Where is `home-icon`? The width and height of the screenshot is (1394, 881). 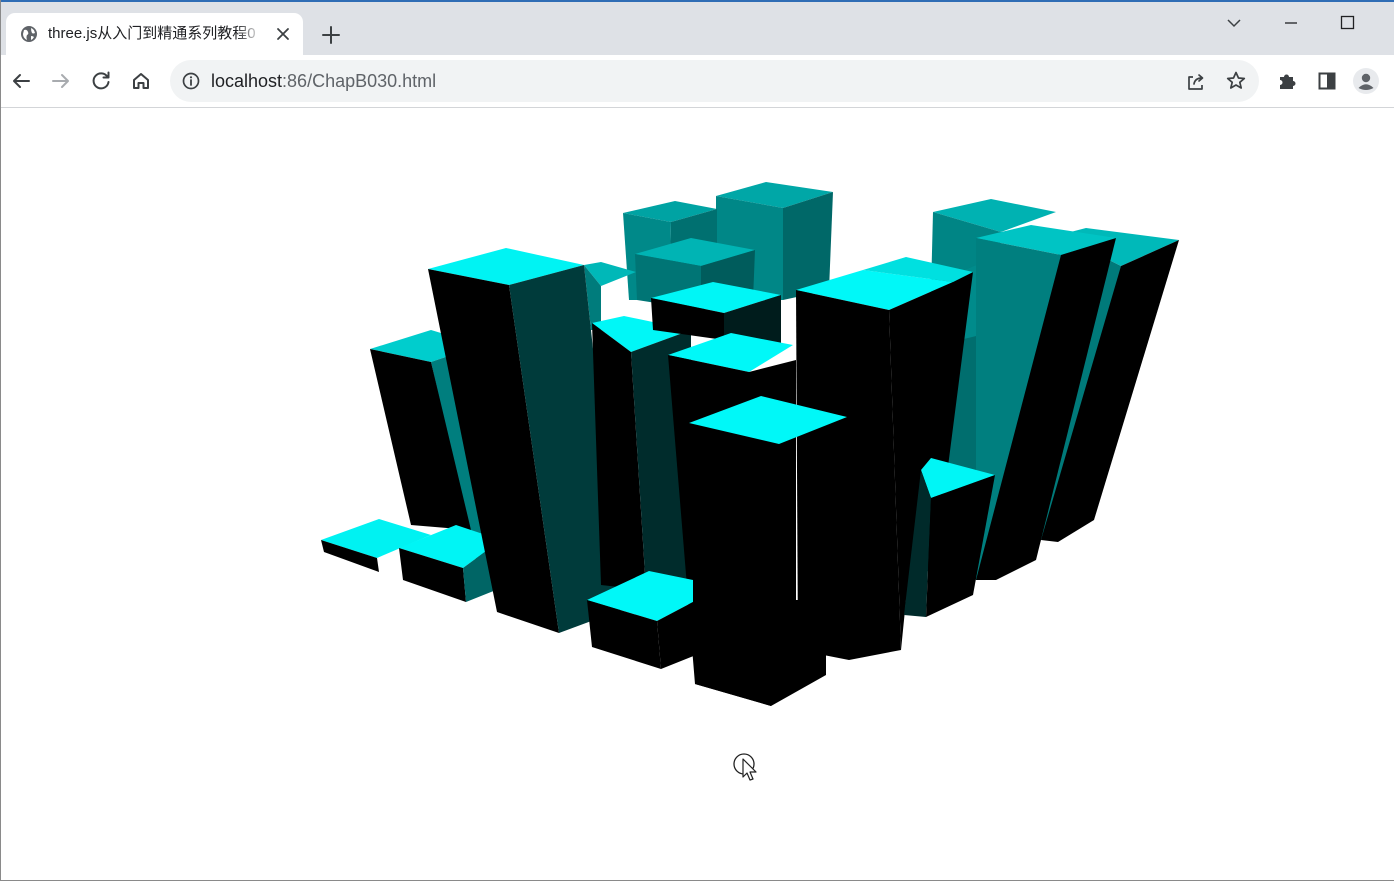 home-icon is located at coordinates (141, 81).